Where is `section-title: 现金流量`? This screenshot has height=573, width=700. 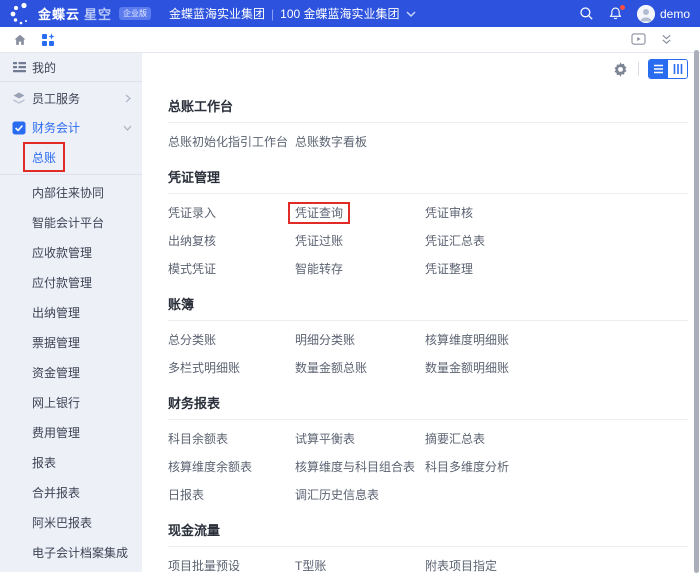
section-title: 现金流量 is located at coordinates (194, 530).